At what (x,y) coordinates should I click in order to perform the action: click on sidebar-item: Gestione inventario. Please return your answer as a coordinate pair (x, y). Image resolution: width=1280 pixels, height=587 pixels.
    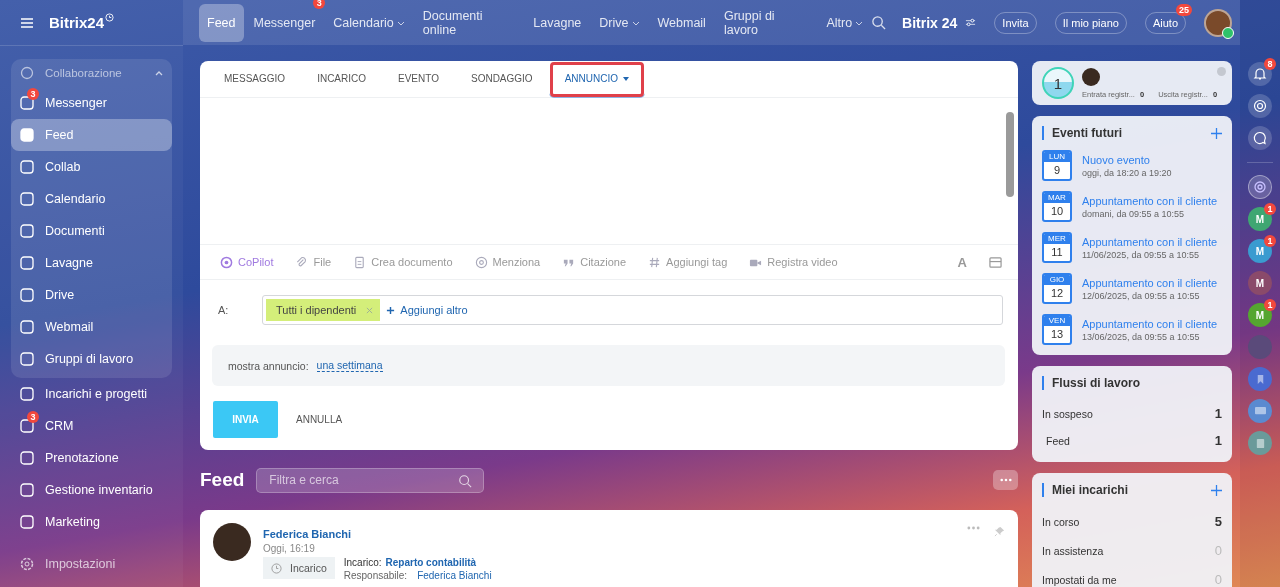
    Looking at the image, I should click on (91, 490).